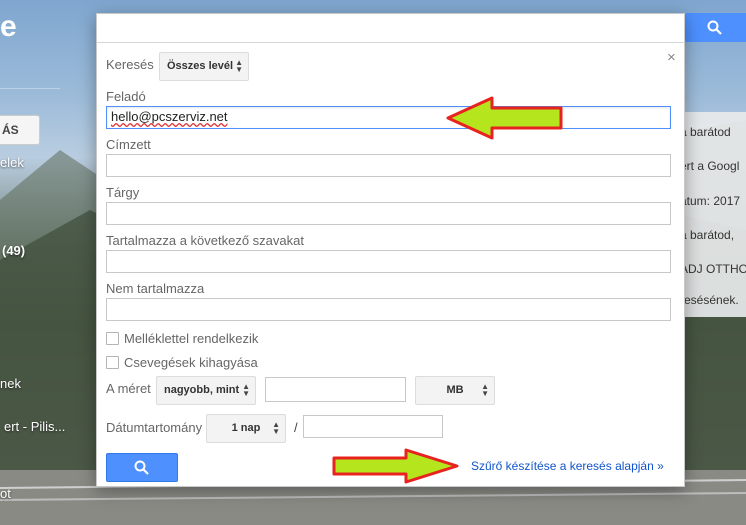 The width and height of the screenshot is (746, 525). I want to click on search-scope-label: Keresés, so click(130, 64).